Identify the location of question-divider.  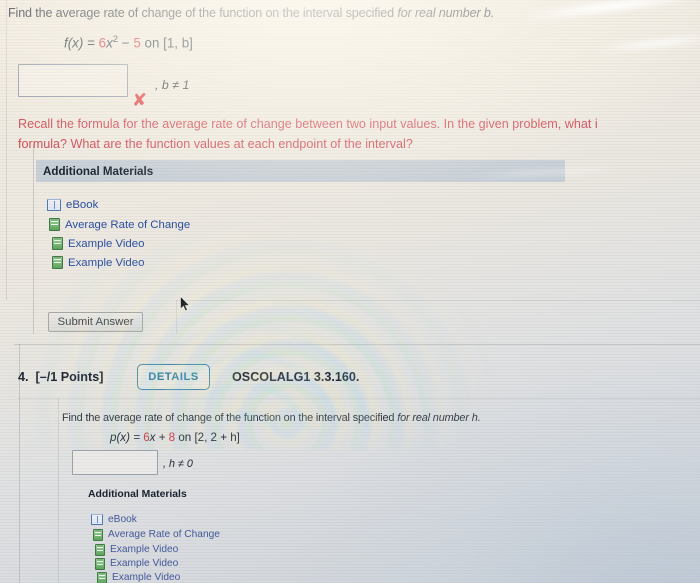
(357, 344).